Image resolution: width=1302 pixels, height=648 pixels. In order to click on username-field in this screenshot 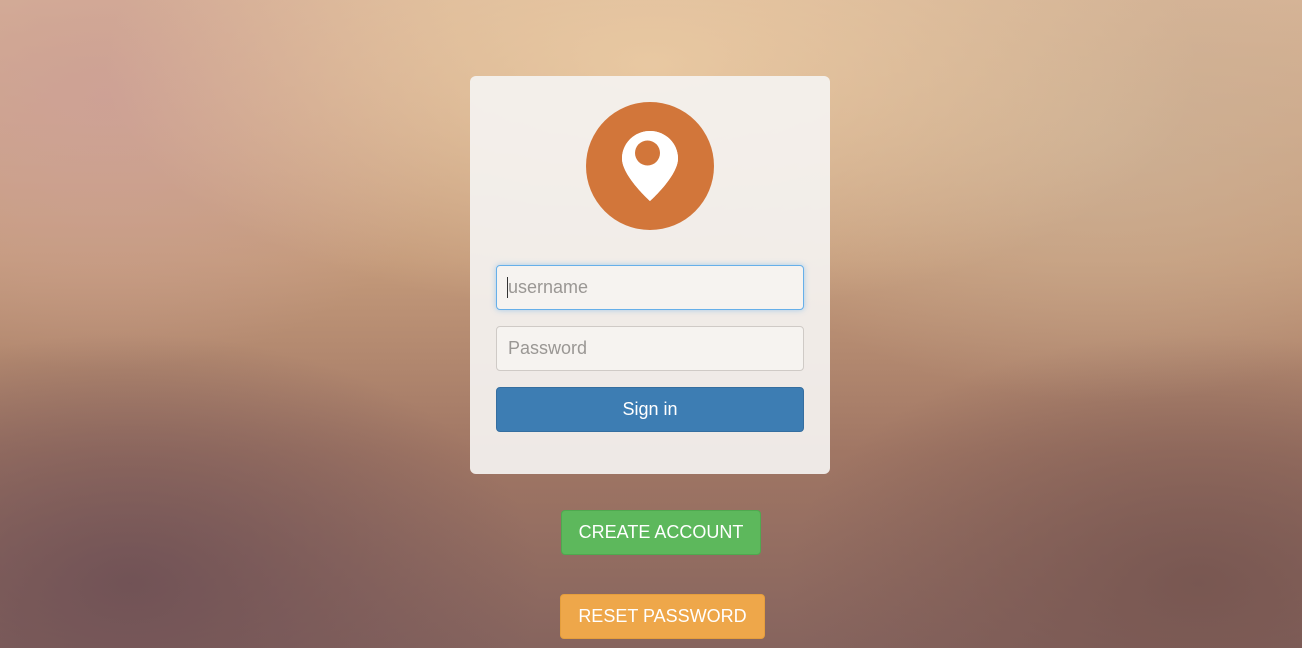, I will do `click(650, 287)`.